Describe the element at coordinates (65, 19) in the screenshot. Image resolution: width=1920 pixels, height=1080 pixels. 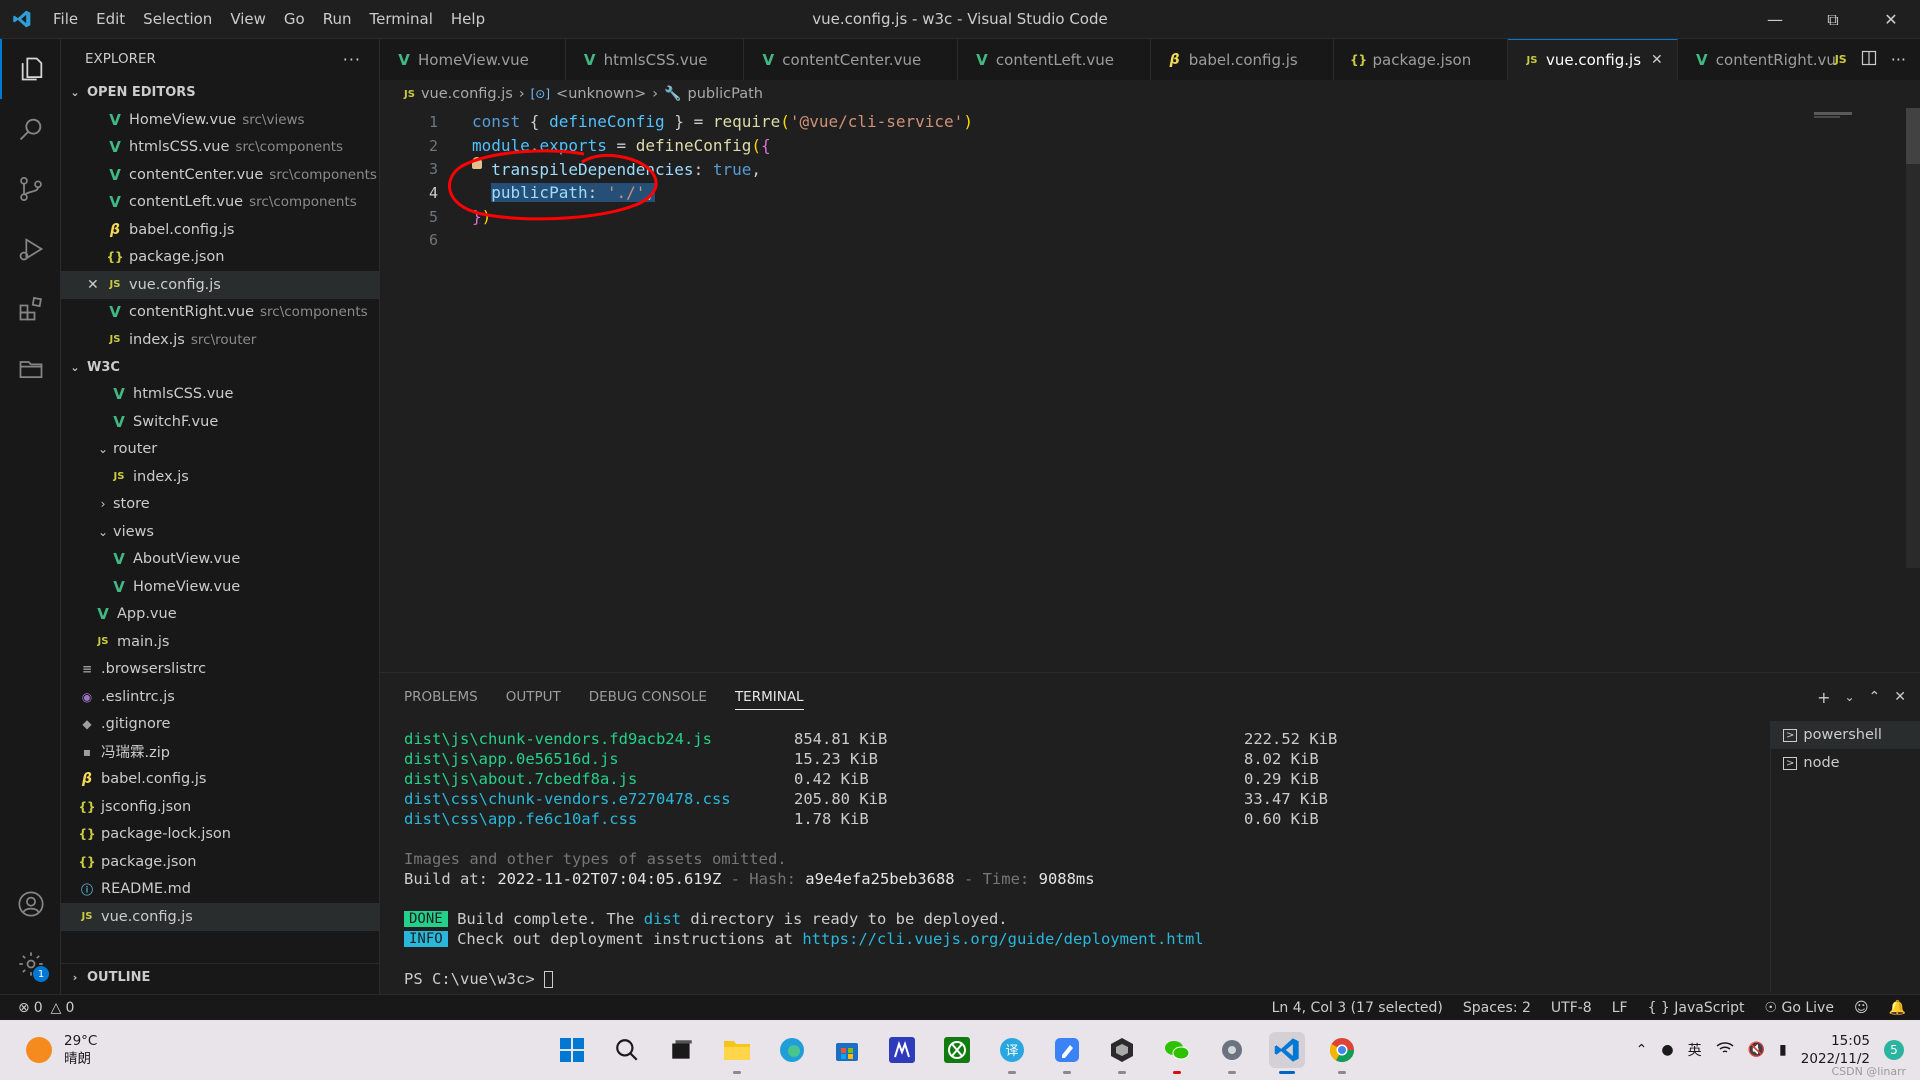
I see `menu-file: File` at that location.